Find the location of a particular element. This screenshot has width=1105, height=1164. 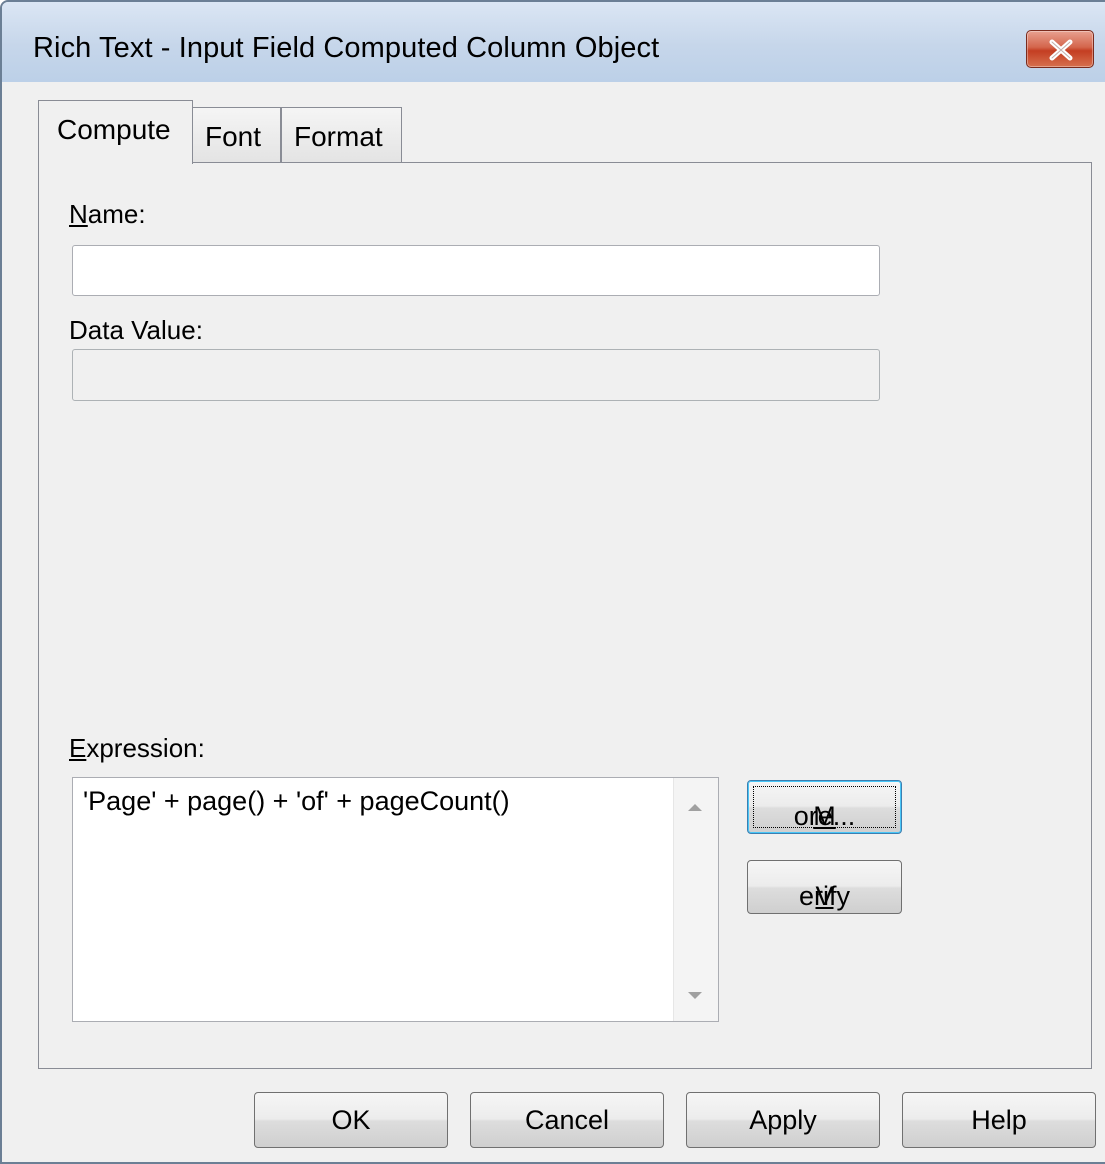

tab-format: Format is located at coordinates (341, 135).